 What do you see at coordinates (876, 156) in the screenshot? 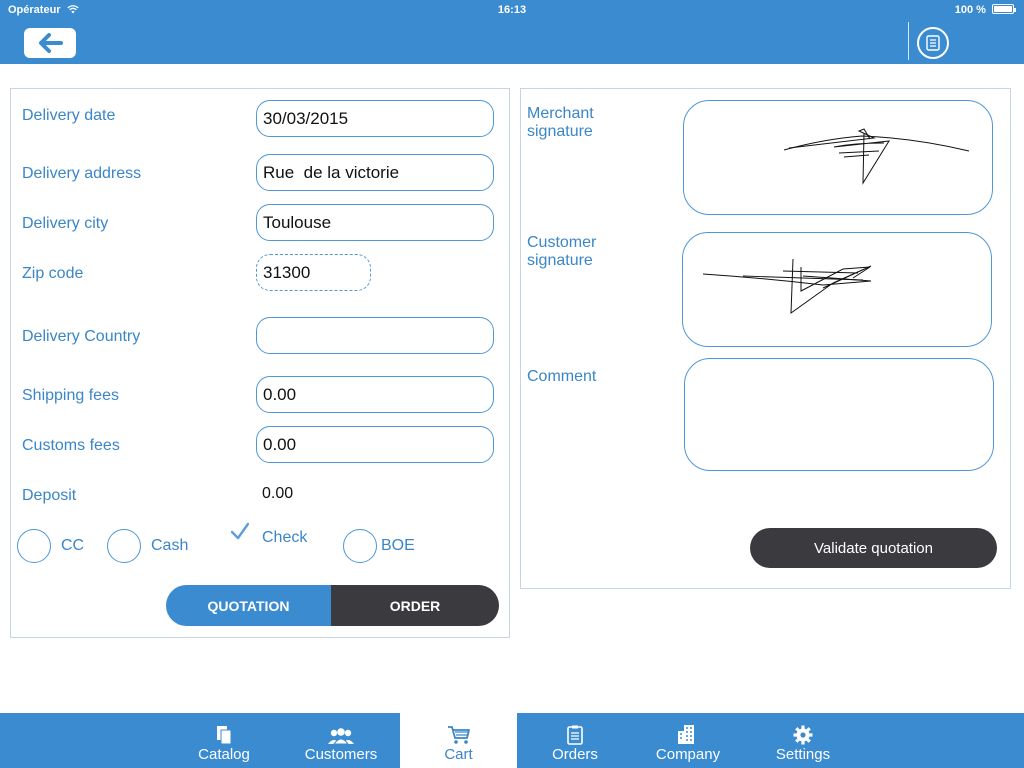
I see `merchant-signature-drawing` at bounding box center [876, 156].